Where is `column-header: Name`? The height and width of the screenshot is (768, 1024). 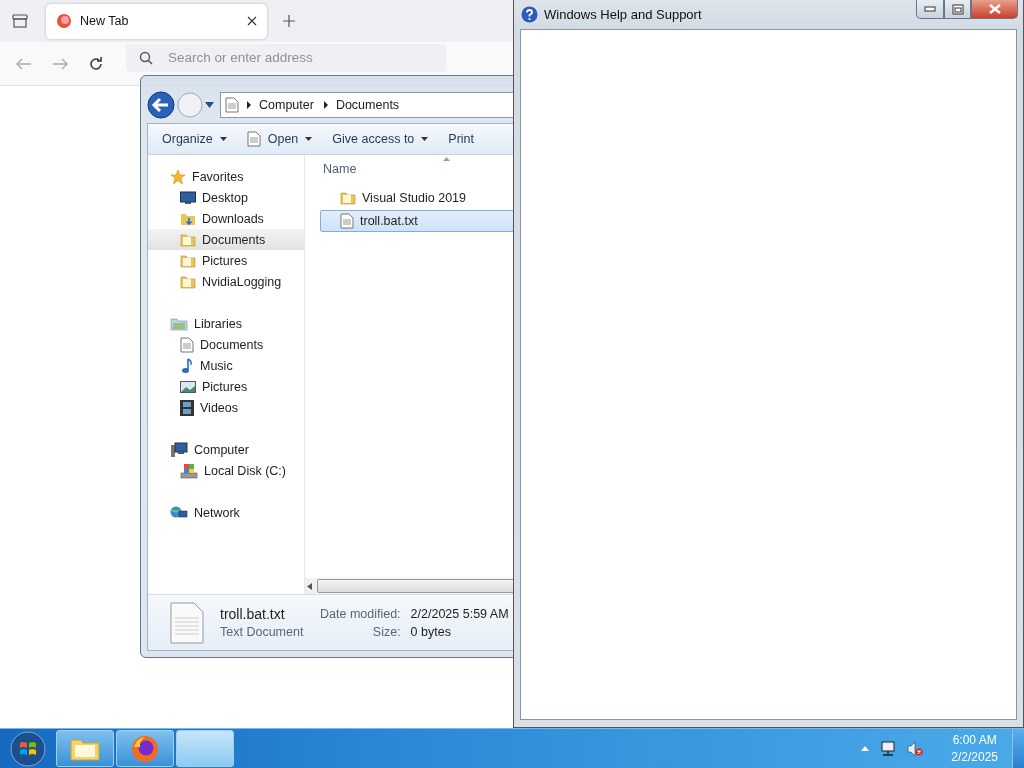
column-header: Name is located at coordinates (340, 169).